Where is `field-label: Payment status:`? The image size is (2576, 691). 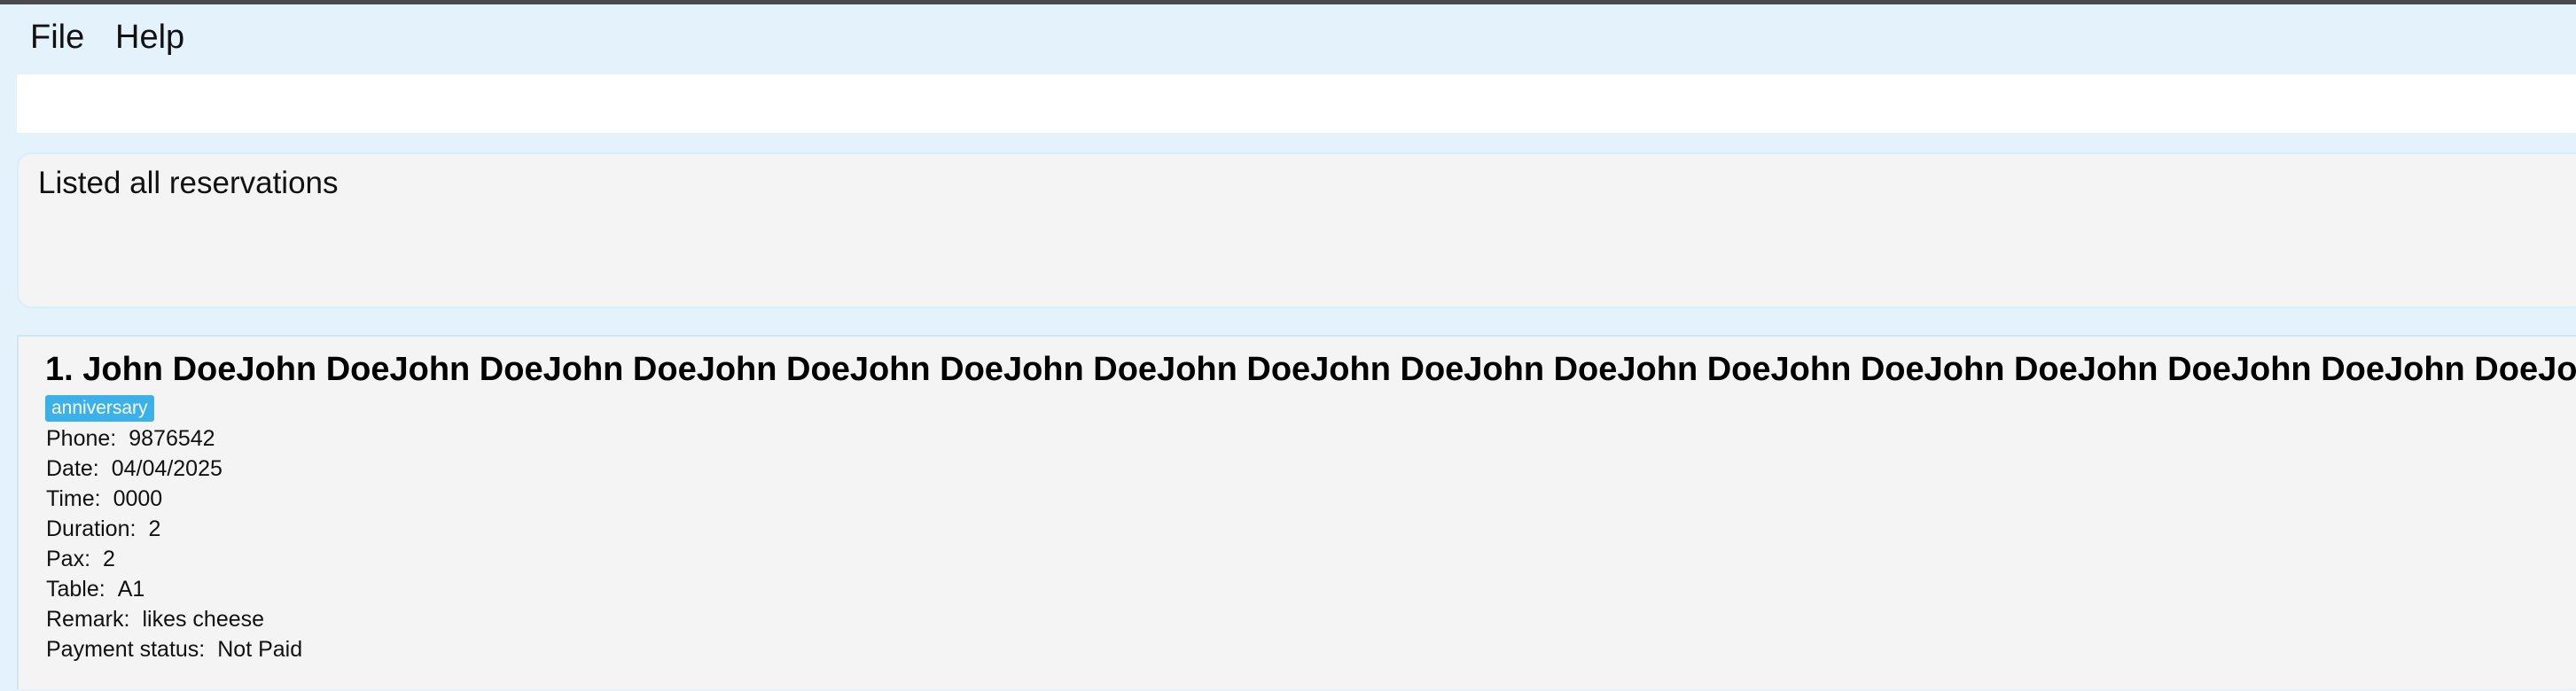 field-label: Payment status: is located at coordinates (126, 649).